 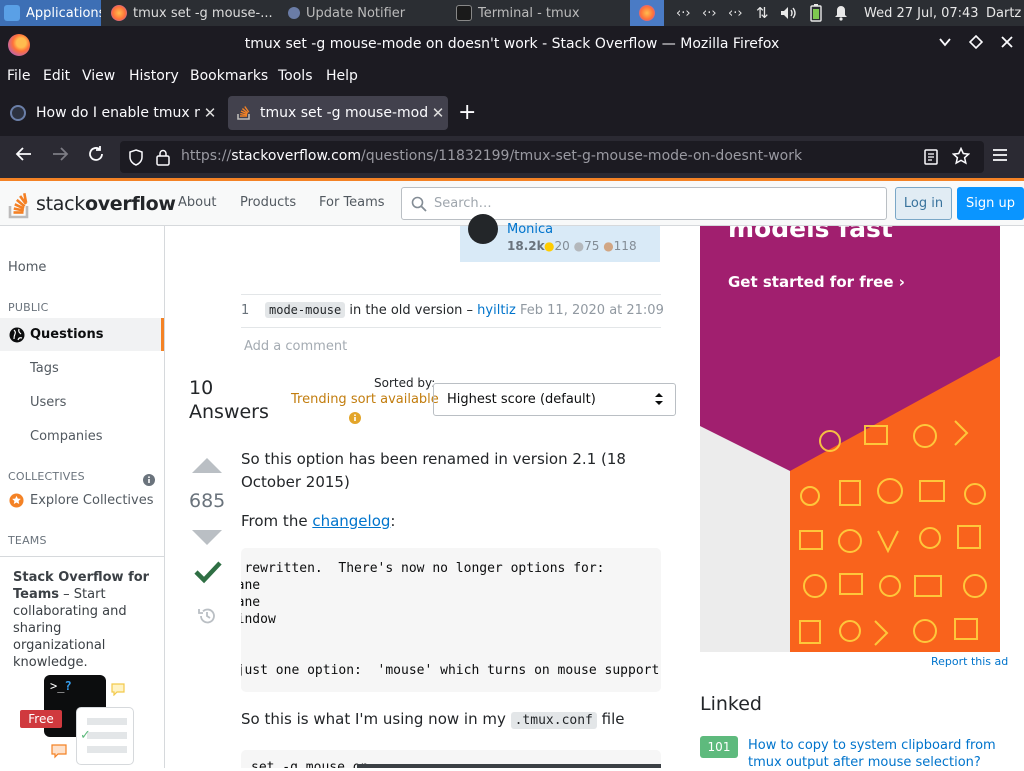 I want to click on battery-icon, so click(x=816, y=13).